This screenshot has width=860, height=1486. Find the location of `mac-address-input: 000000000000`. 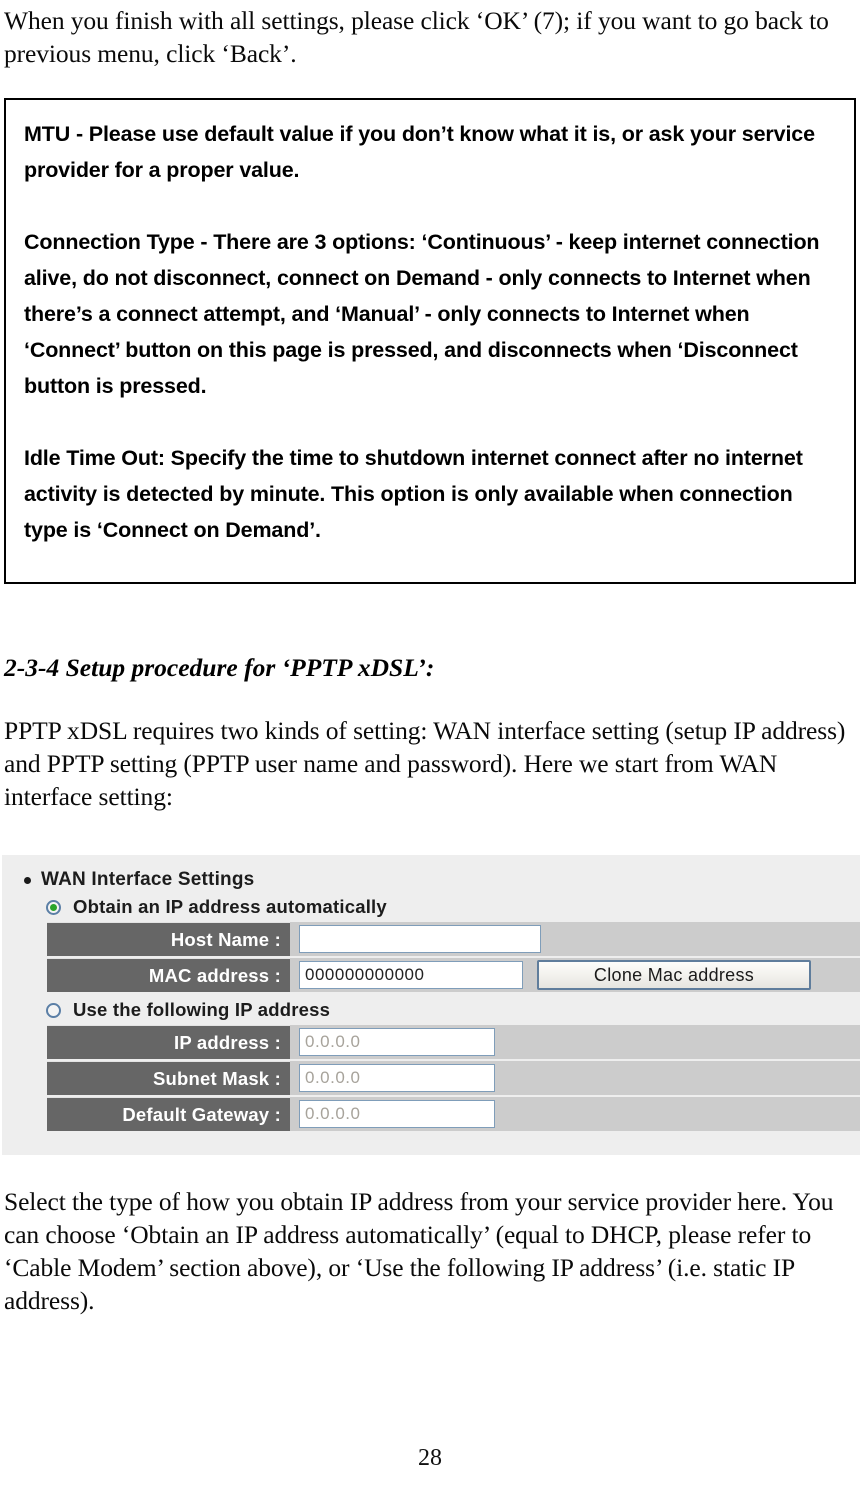

mac-address-input: 000000000000 is located at coordinates (411, 975).